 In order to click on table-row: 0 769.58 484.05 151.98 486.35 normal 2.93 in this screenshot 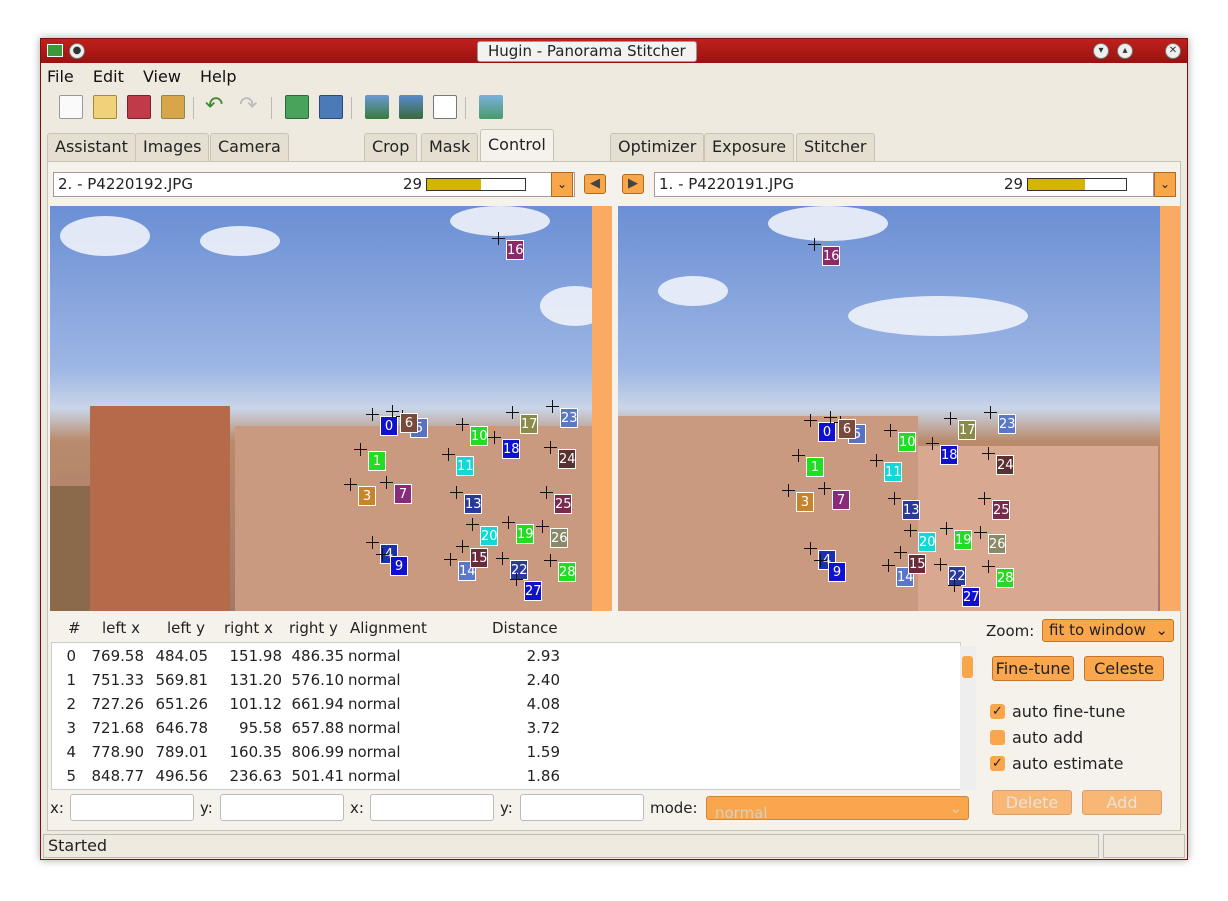, I will do `click(504, 657)`.